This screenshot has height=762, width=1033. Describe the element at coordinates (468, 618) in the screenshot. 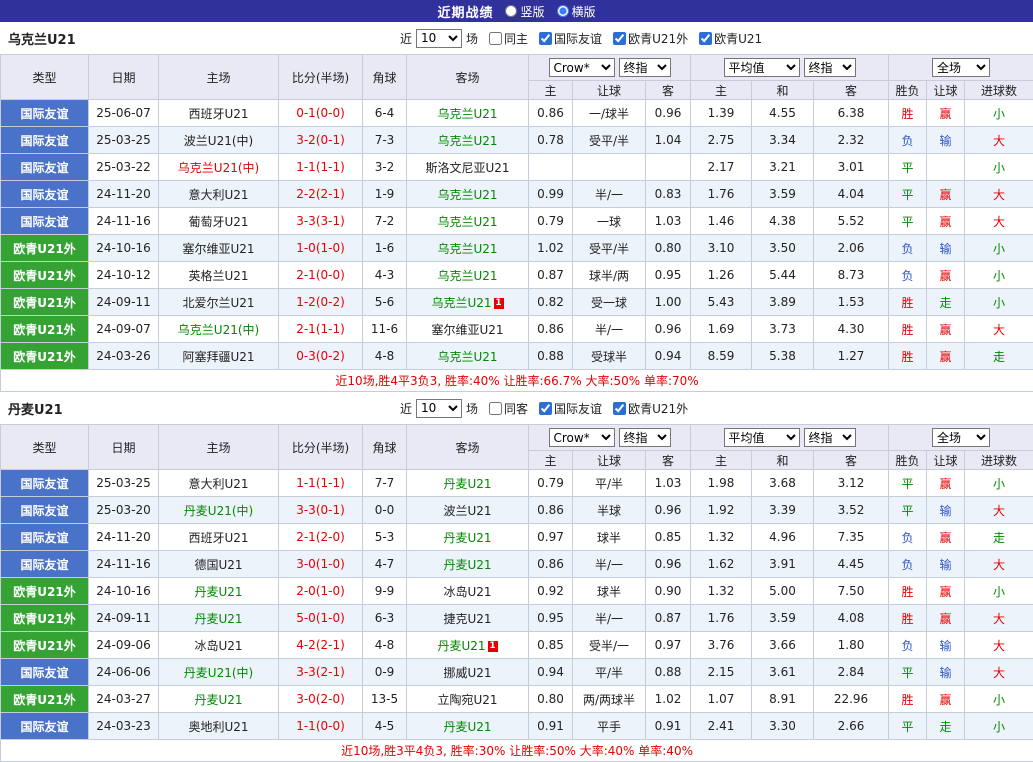

I see `away-team: 捷克U21` at that location.